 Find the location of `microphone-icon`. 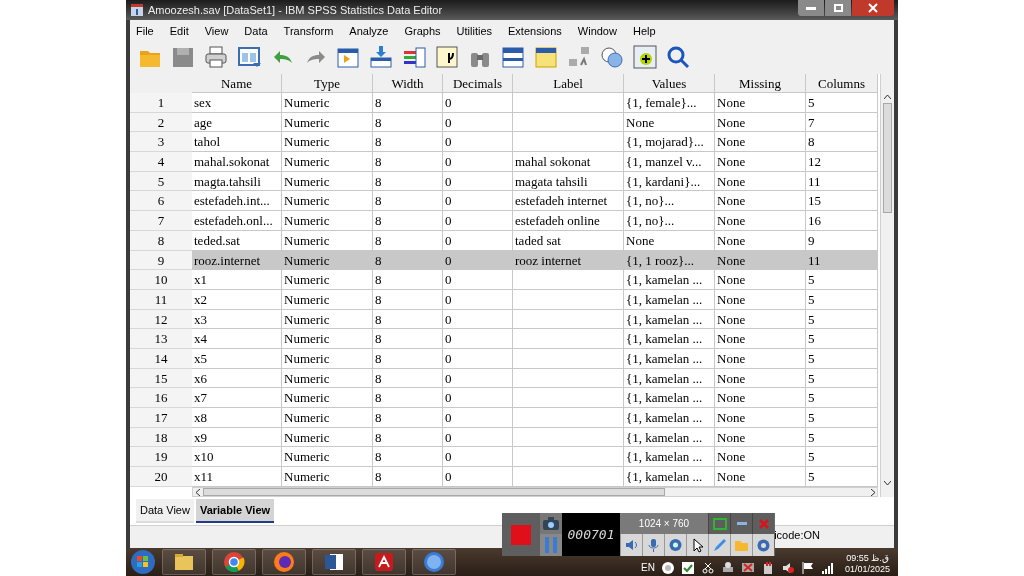

microphone-icon is located at coordinates (653, 545).